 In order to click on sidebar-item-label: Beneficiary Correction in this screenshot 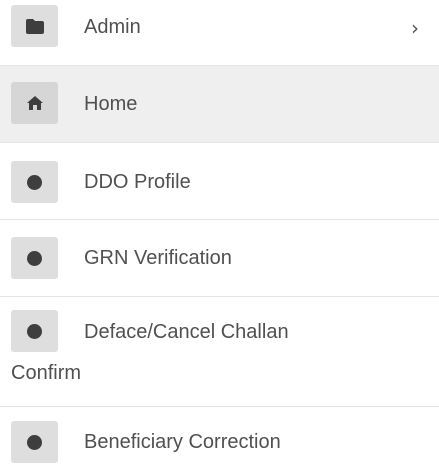, I will do `click(182, 442)`.